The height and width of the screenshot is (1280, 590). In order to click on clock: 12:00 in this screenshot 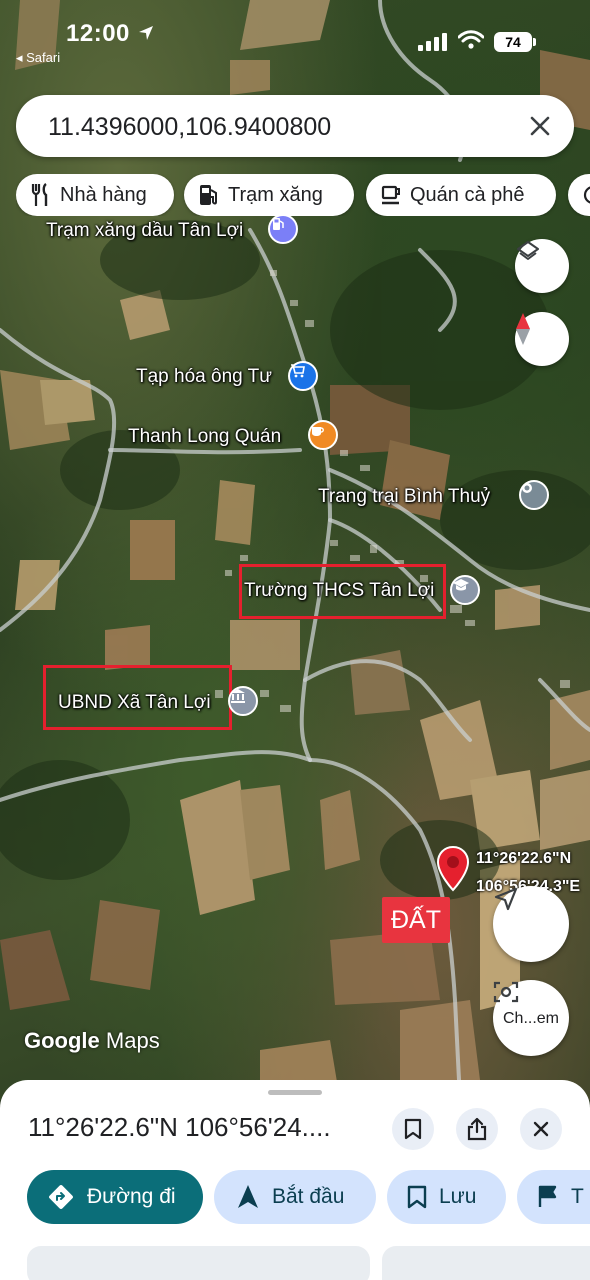, I will do `click(98, 33)`.